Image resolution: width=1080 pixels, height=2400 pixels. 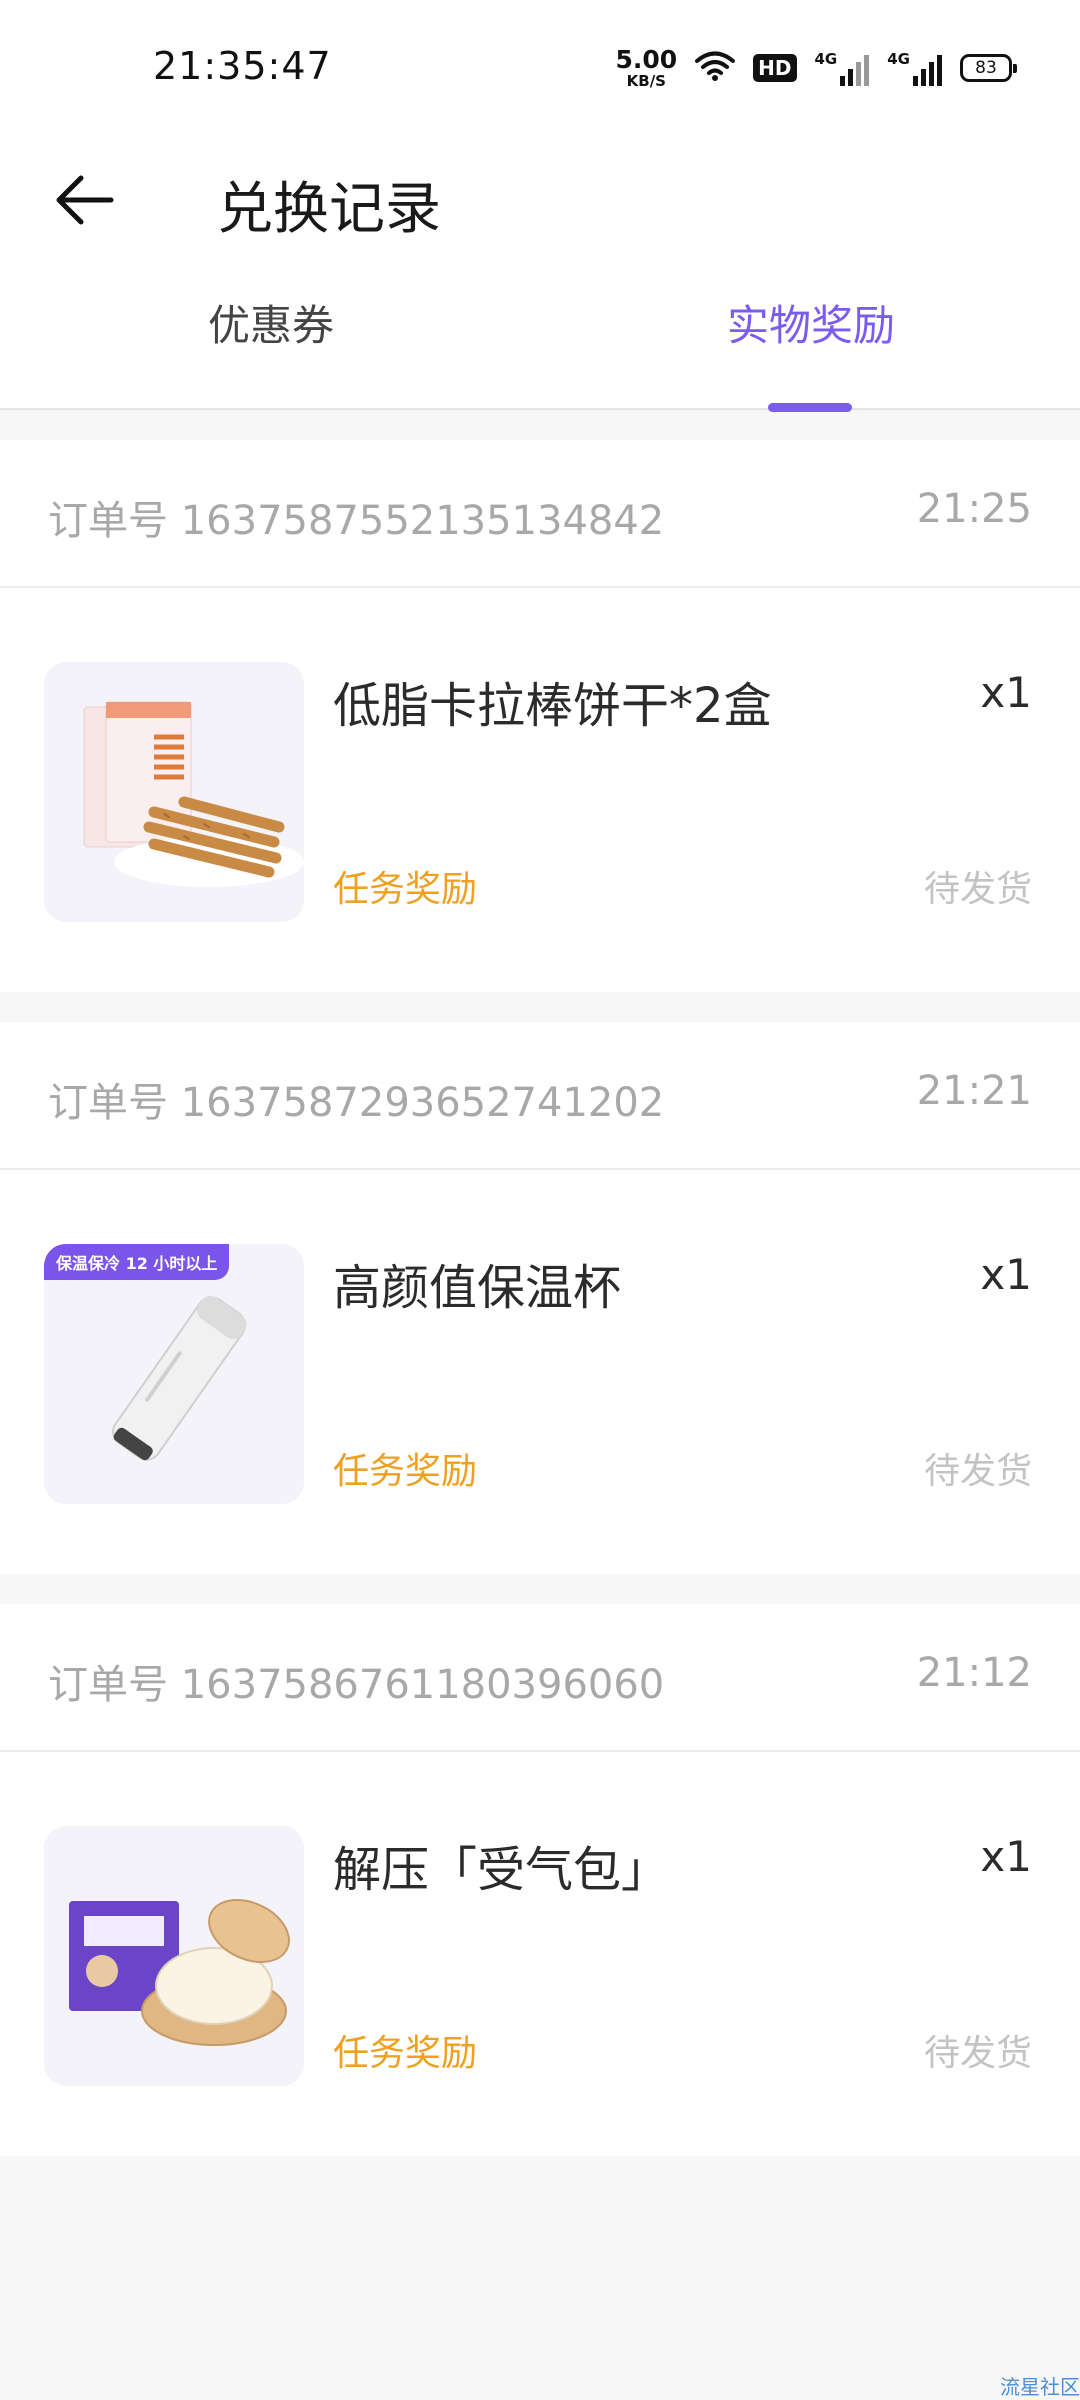 What do you see at coordinates (501, 1870) in the screenshot?
I see `product-name: 解压「受气包」` at bounding box center [501, 1870].